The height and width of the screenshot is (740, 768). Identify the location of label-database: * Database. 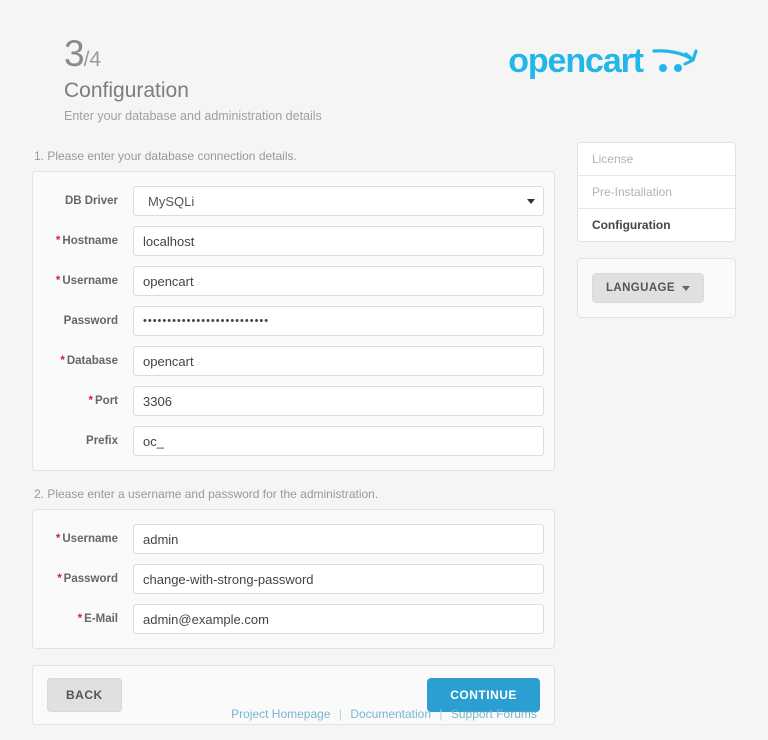
(83, 361).